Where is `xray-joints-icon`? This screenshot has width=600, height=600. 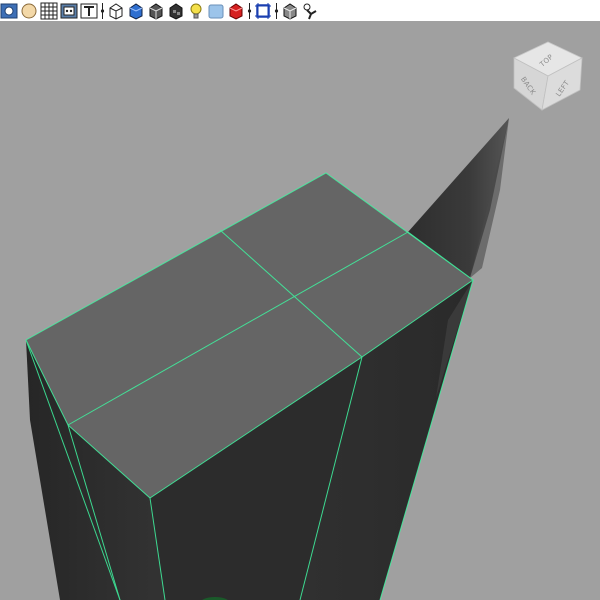
xray-joints-icon is located at coordinates (290, 11).